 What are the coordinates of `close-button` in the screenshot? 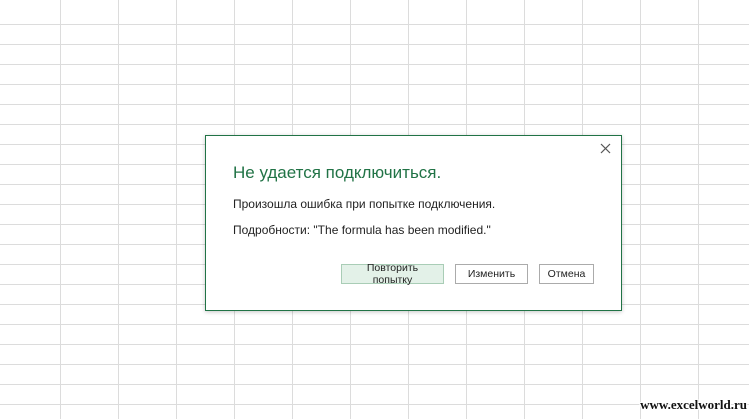 It's located at (605, 148).